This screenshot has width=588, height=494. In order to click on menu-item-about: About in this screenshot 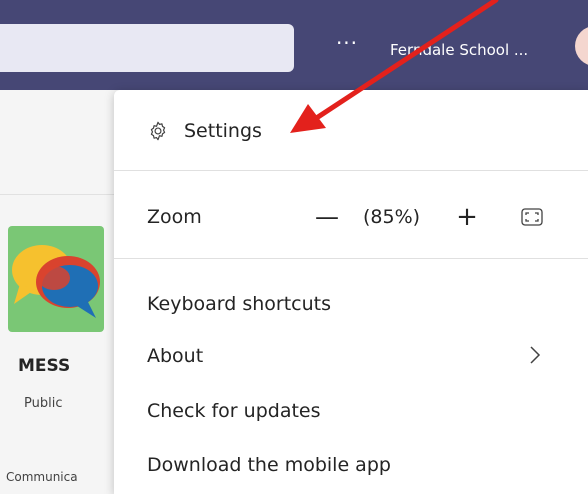, I will do `click(351, 356)`.